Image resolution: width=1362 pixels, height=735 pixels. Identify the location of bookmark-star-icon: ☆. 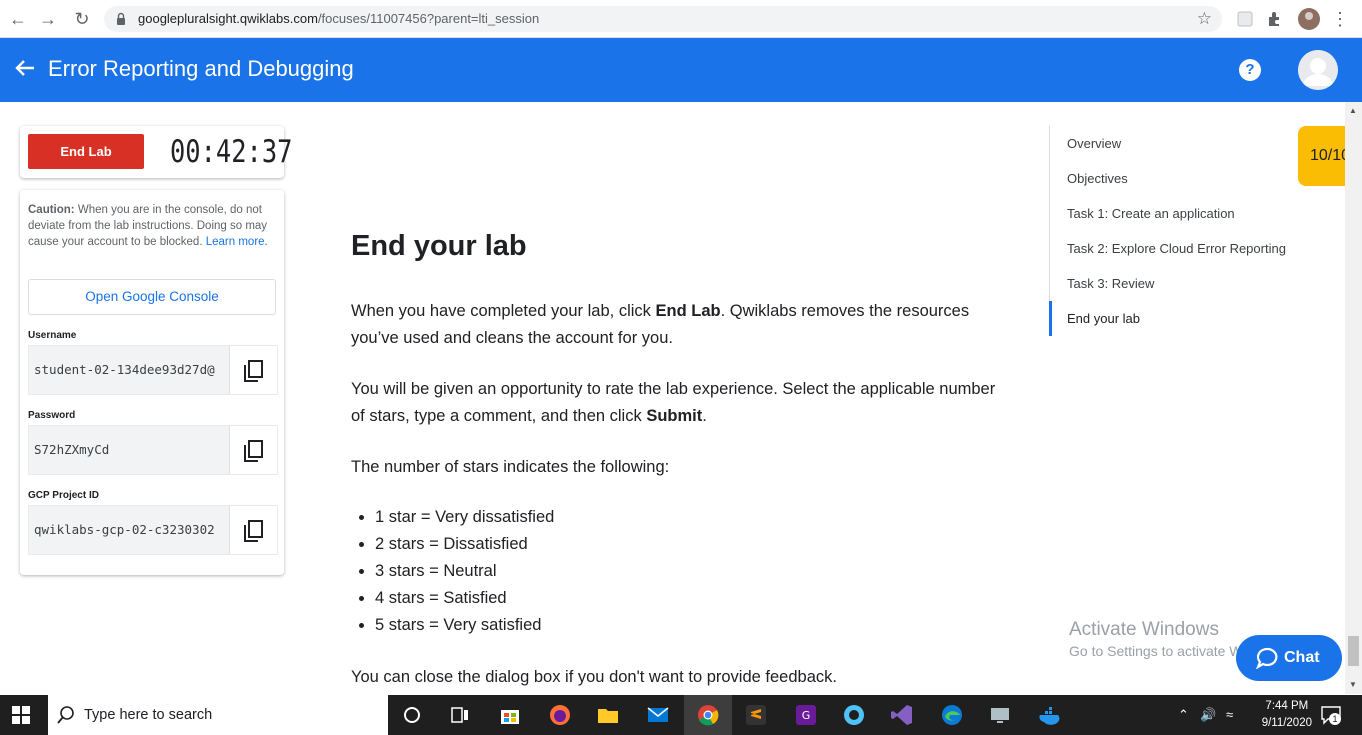
(1204, 19).